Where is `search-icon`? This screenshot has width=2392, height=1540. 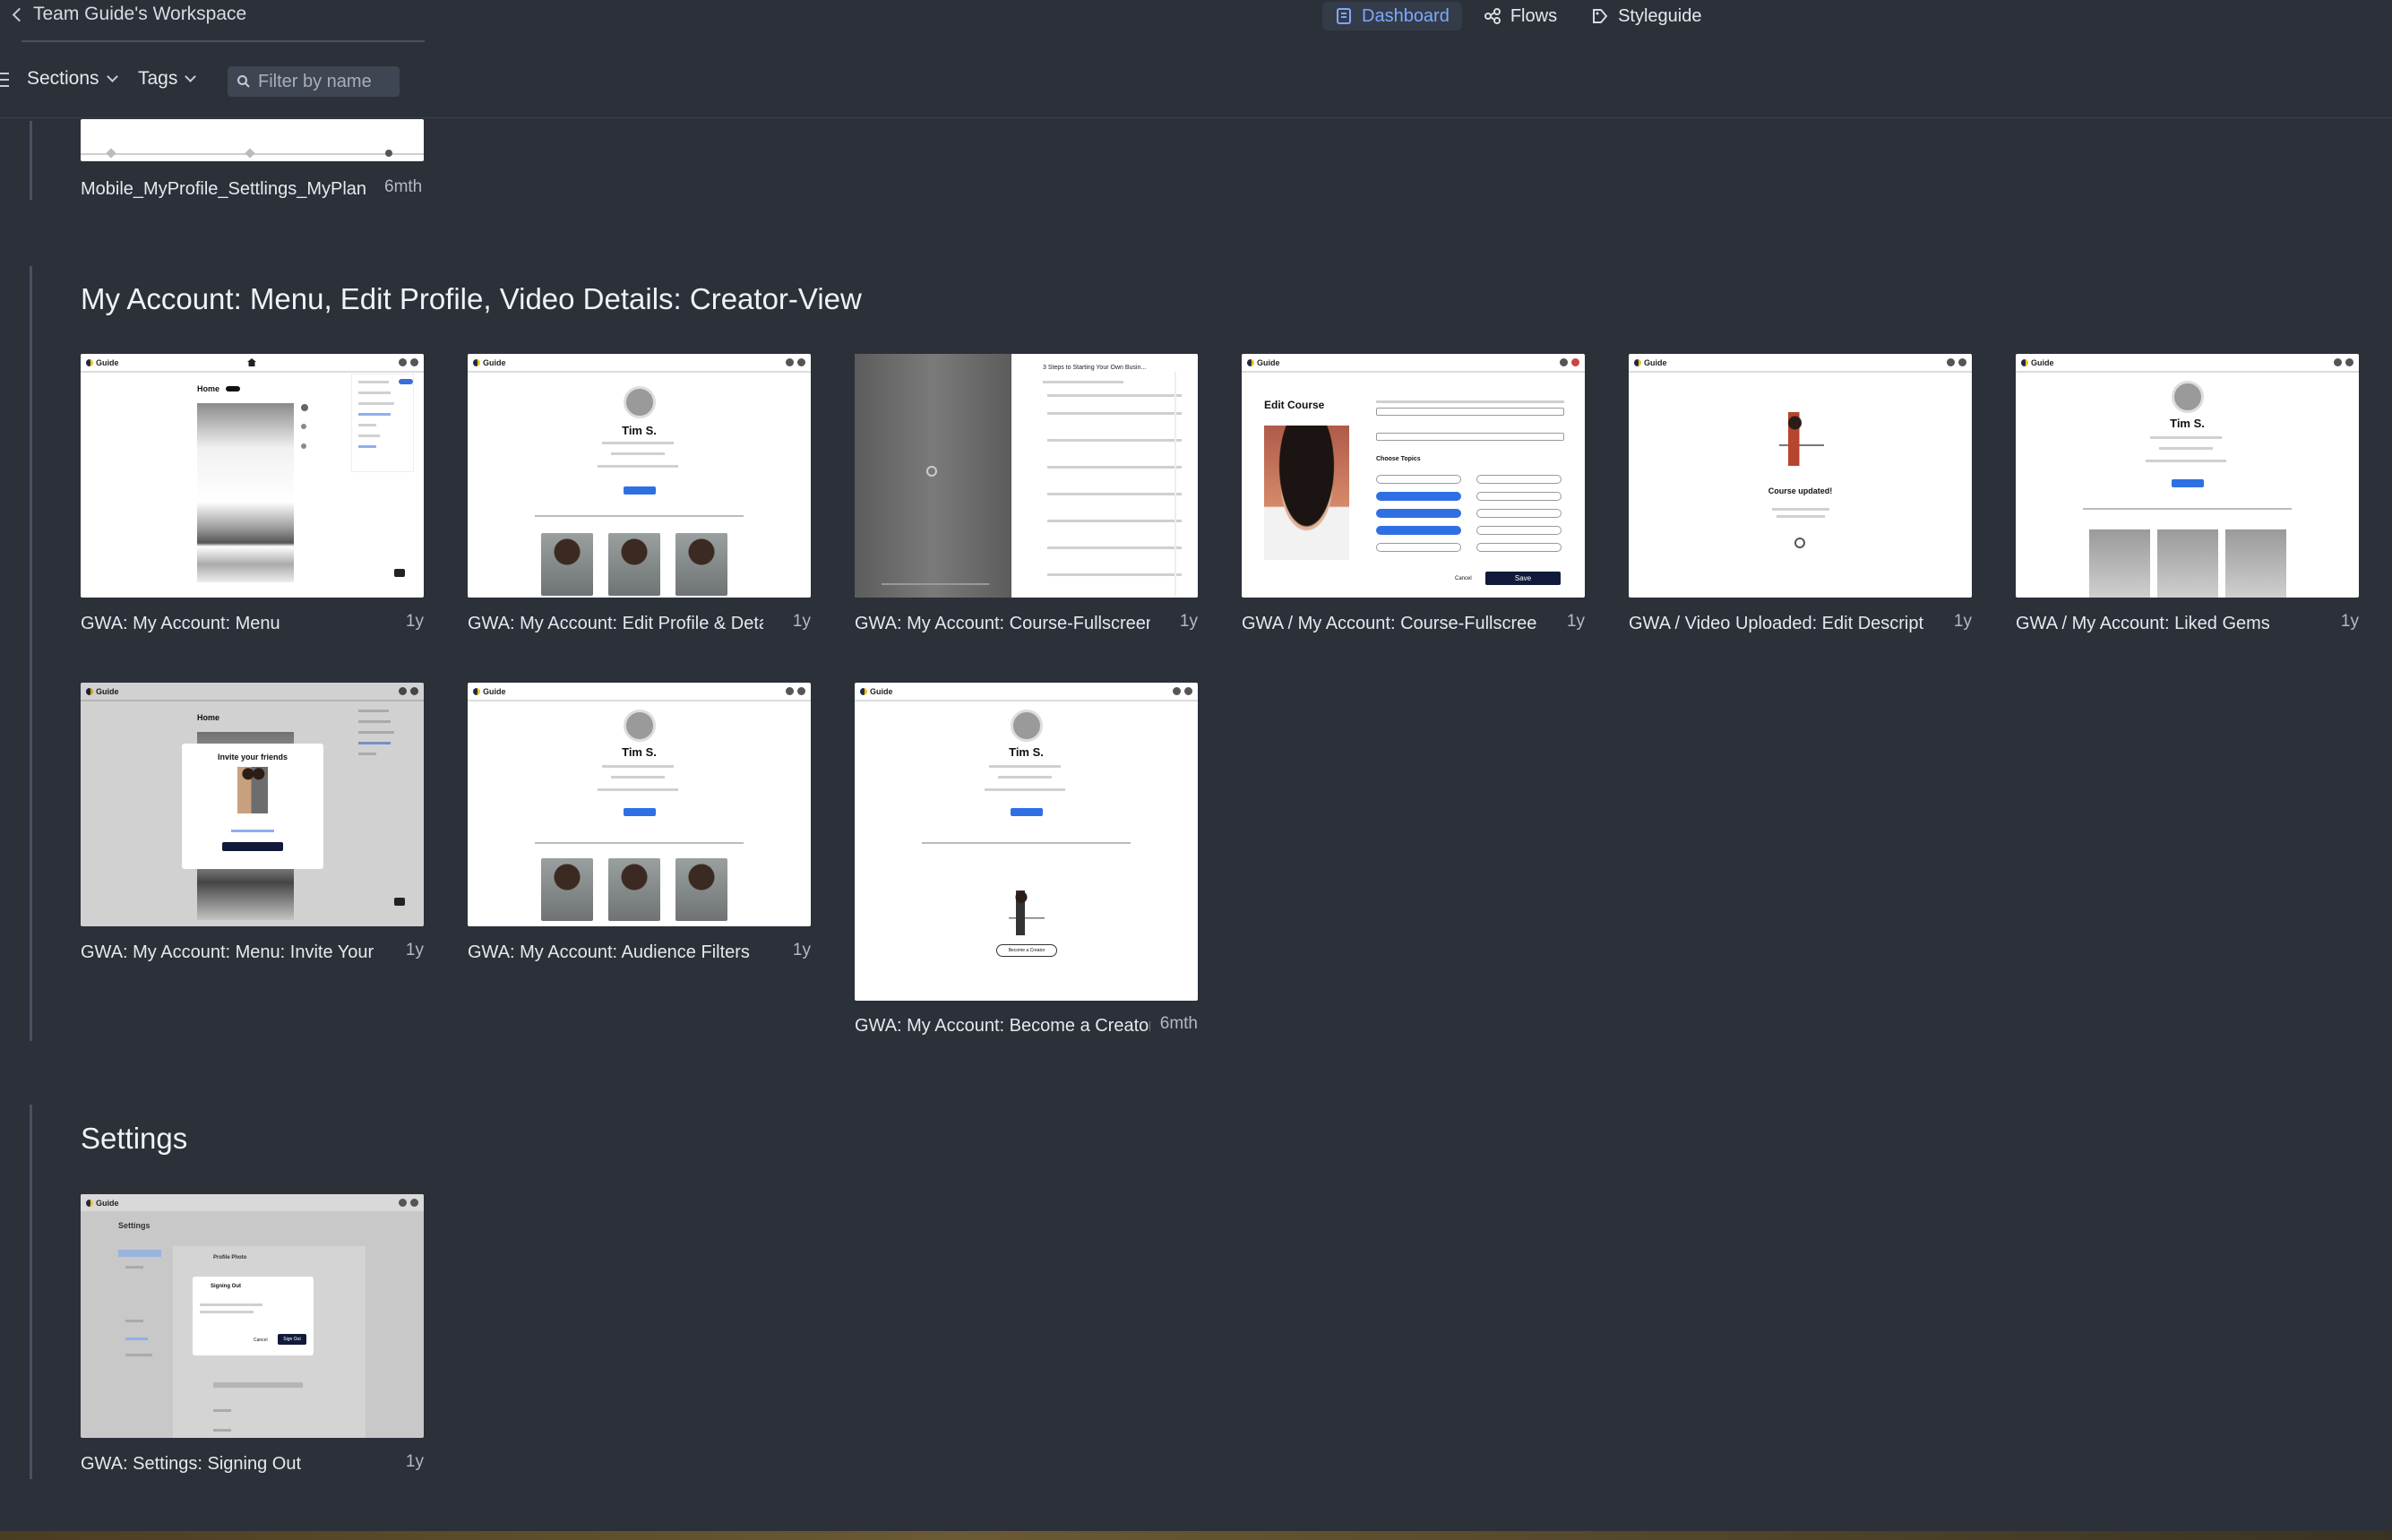
search-icon is located at coordinates (243, 81).